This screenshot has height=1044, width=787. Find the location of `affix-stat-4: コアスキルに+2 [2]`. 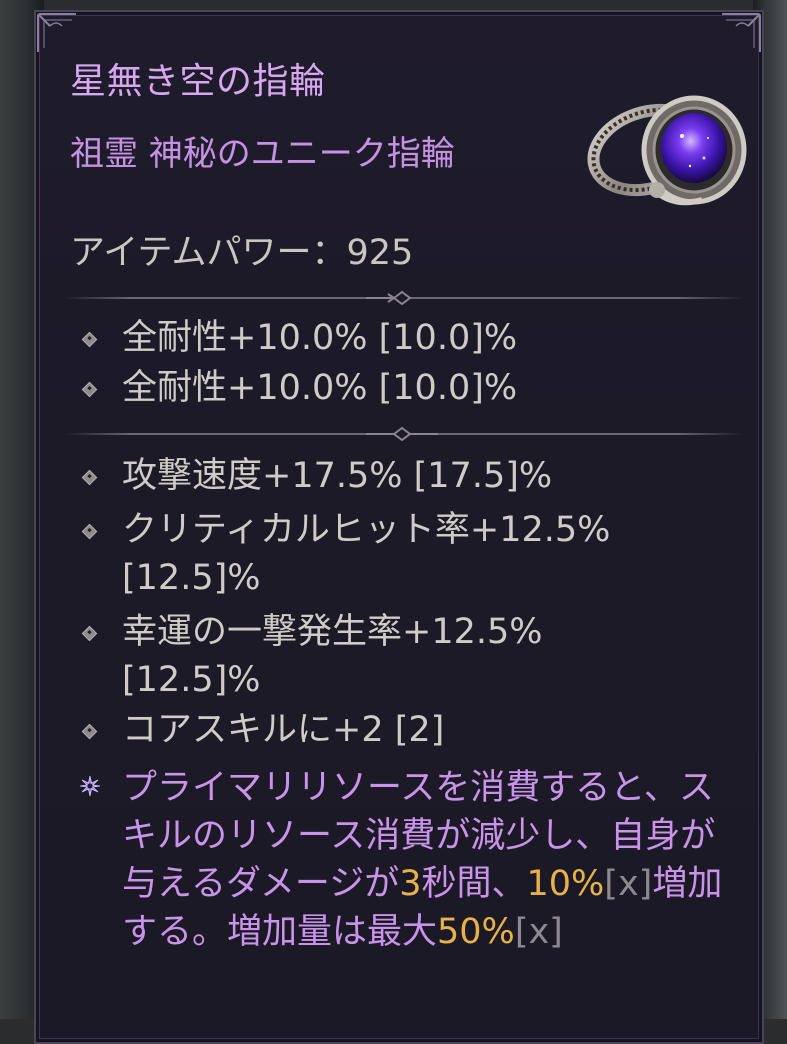

affix-stat-4: コアスキルに+2 [2] is located at coordinates (411, 730).